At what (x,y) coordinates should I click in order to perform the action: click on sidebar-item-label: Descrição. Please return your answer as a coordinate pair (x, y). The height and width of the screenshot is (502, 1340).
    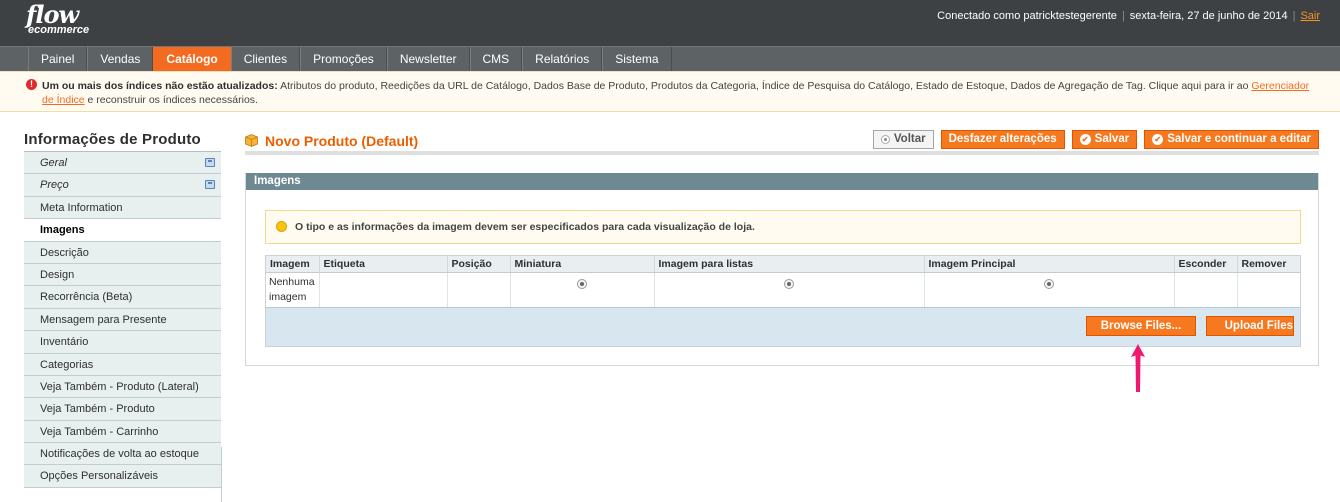
    Looking at the image, I should click on (64, 252).